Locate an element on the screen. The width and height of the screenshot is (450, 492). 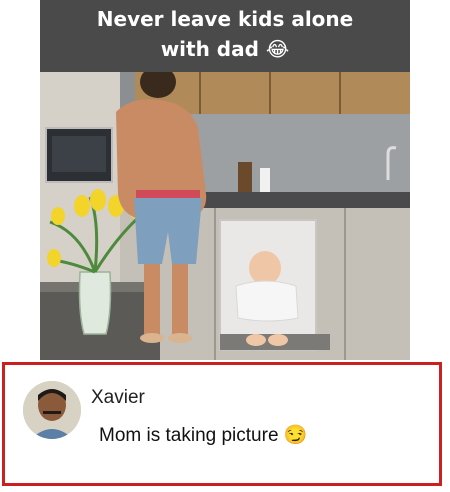
caption-line-1: Never leave kids alone is located at coordinates (225, 19).